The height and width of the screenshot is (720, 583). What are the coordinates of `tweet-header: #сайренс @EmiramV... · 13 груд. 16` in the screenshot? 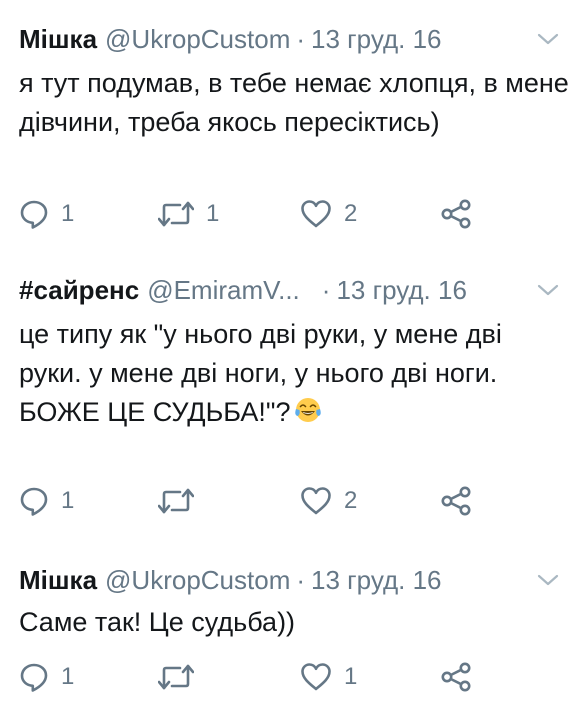 It's located at (243, 290).